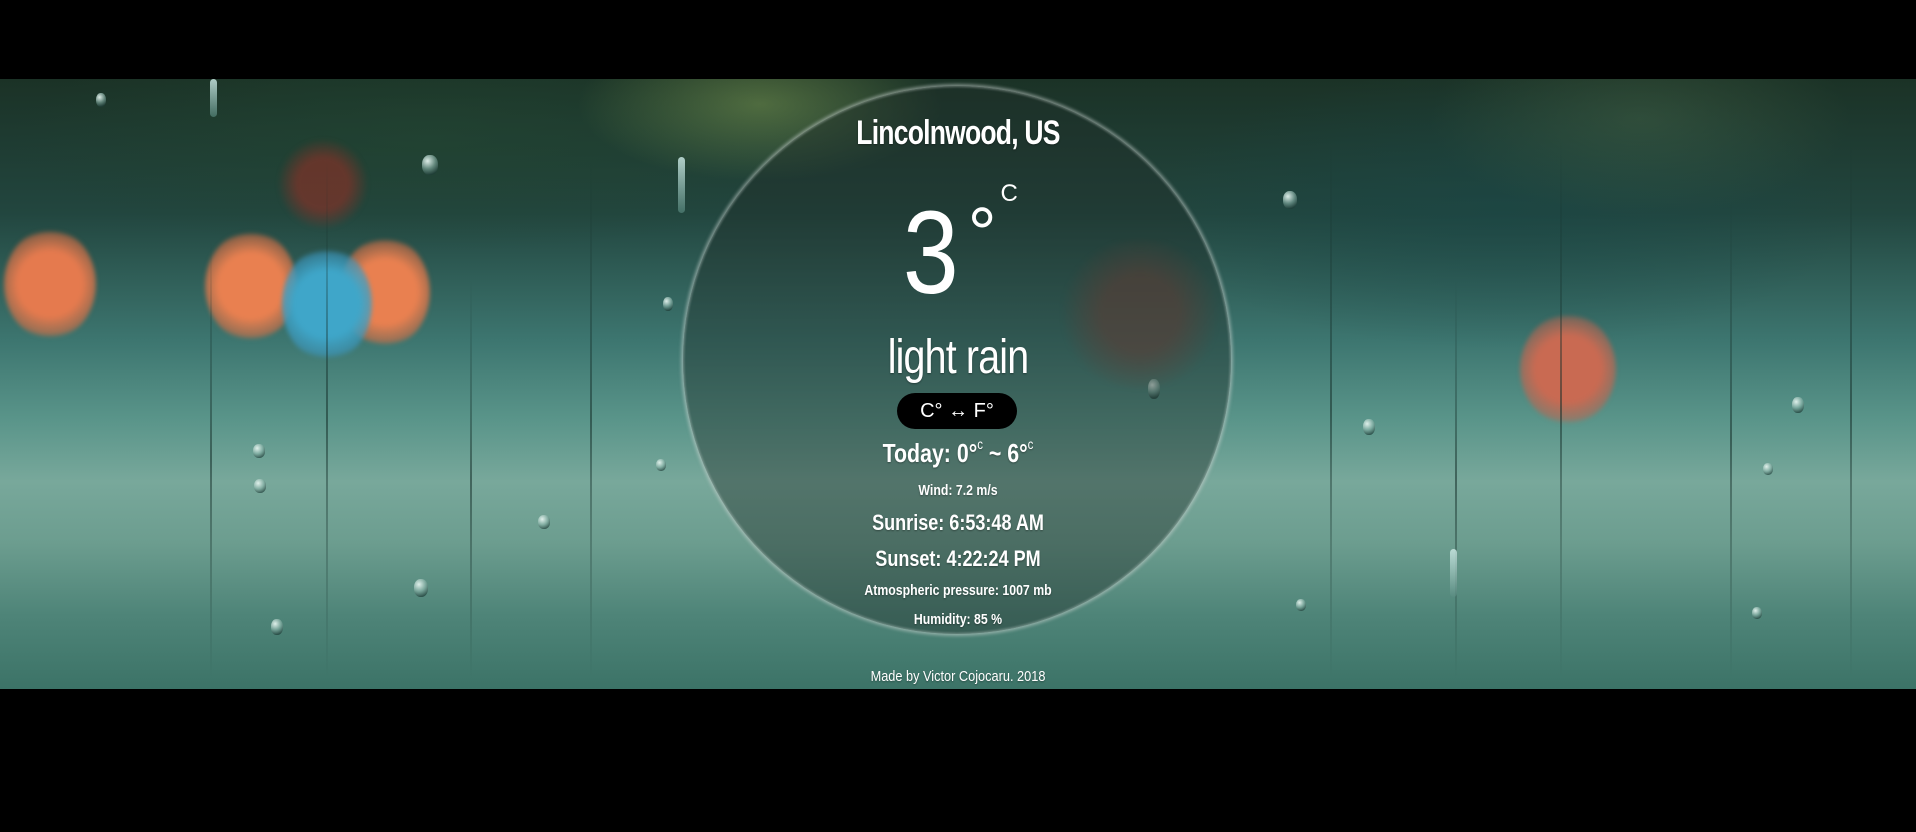  Describe the element at coordinates (1030, 444) in the screenshot. I see `today-high-unit: c` at that location.